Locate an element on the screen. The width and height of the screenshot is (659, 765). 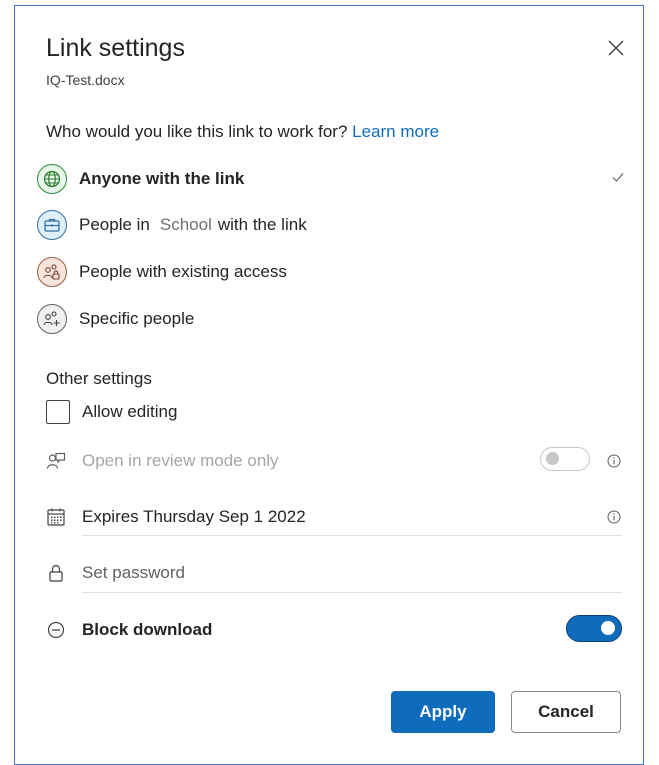
dialog-title: Link settings is located at coordinates (115, 48).